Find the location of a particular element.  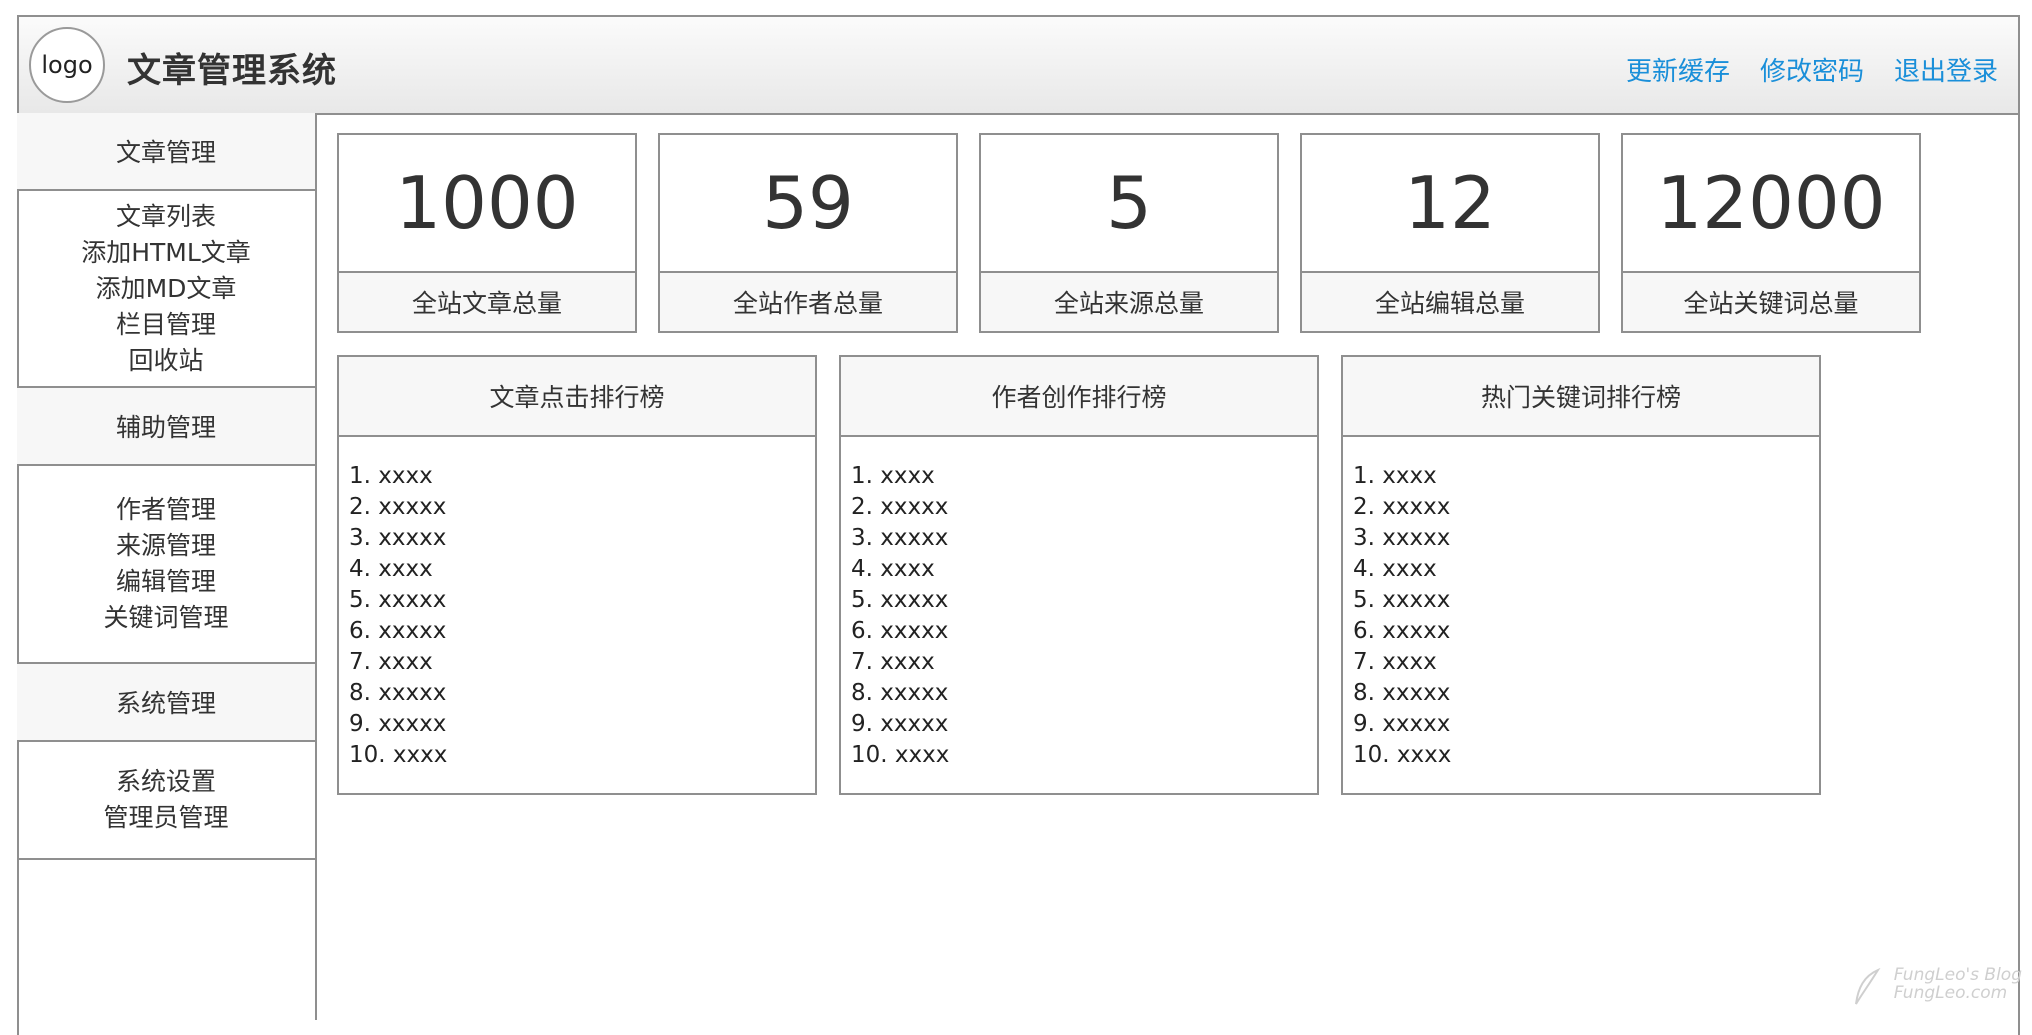

nav-item-column-management: 栏目管理 is located at coordinates (166, 325).